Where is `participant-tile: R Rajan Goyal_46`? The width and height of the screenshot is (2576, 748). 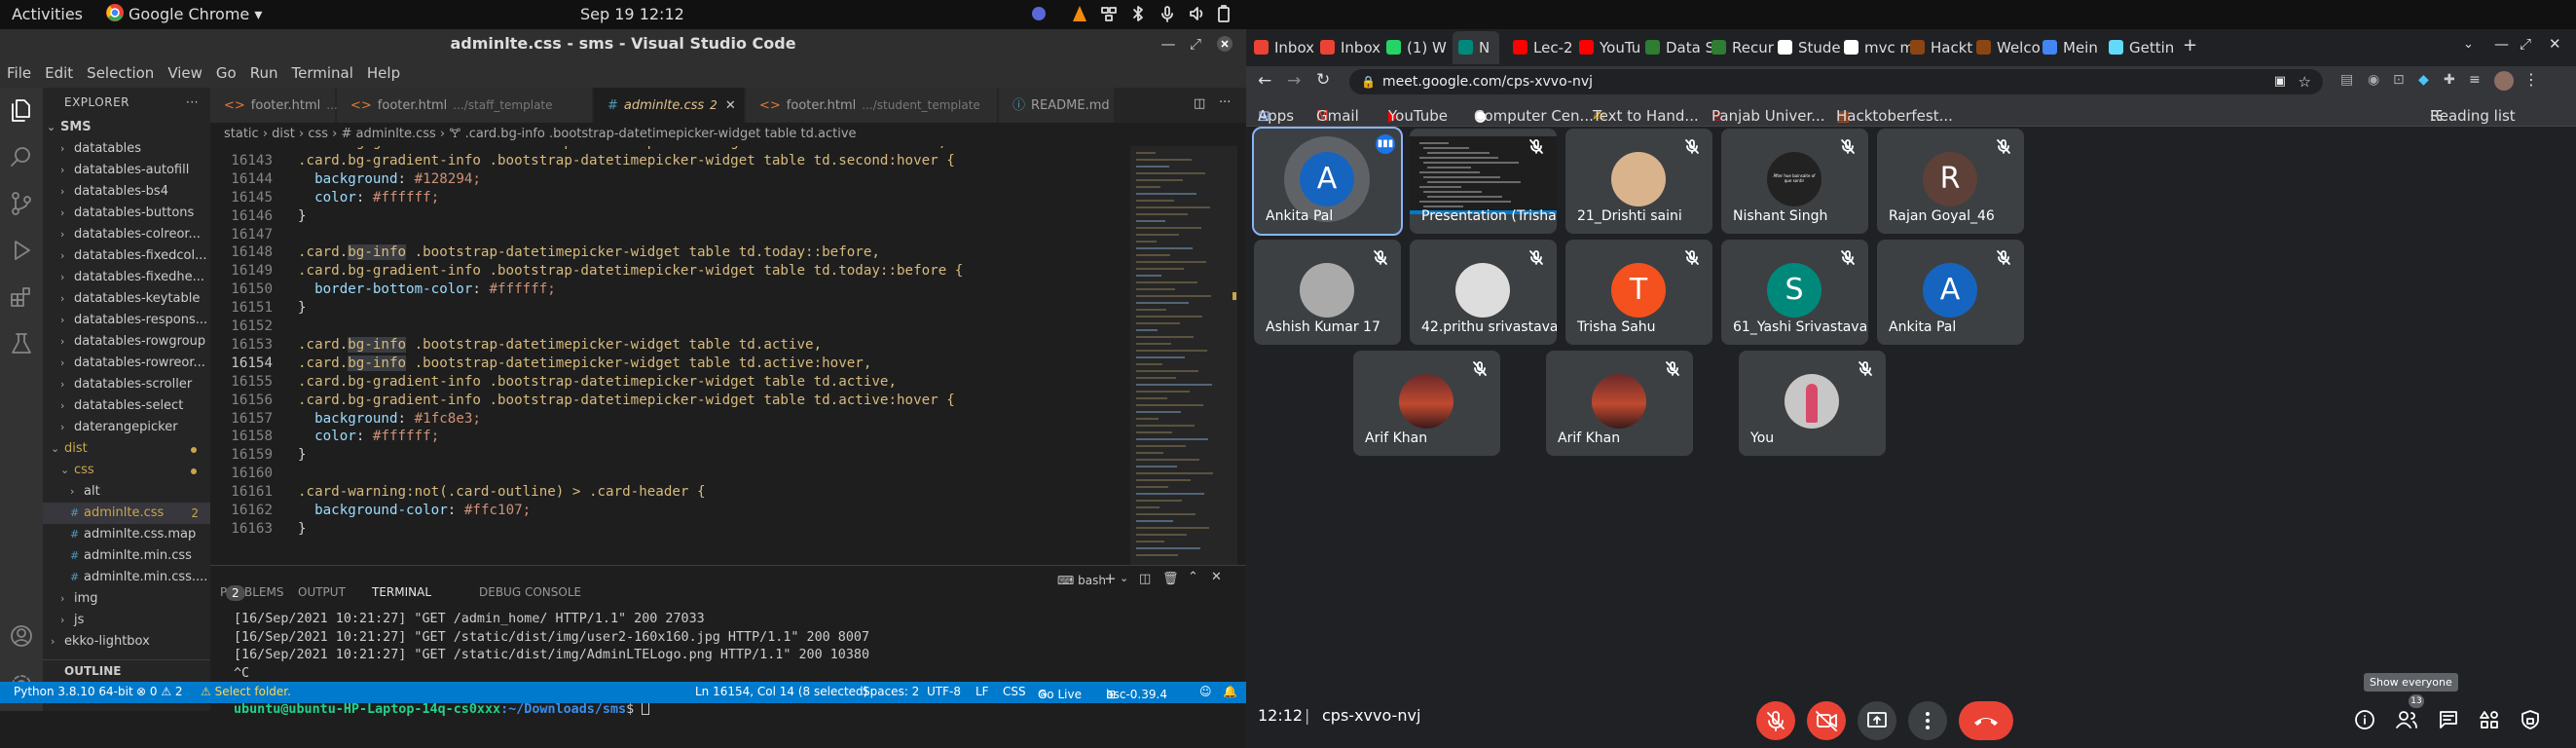 participant-tile: R Rajan Goyal_46 is located at coordinates (1950, 182).